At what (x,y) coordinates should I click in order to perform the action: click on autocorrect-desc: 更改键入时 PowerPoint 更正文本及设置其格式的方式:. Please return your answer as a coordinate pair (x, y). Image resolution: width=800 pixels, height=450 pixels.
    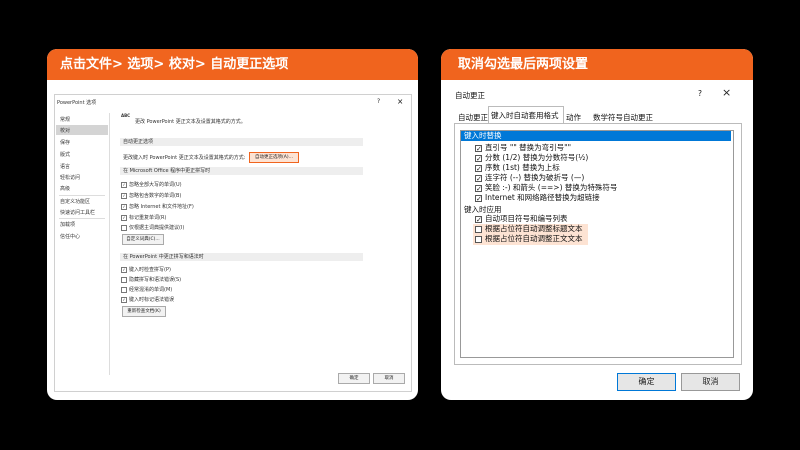
    Looking at the image, I should click on (184, 158).